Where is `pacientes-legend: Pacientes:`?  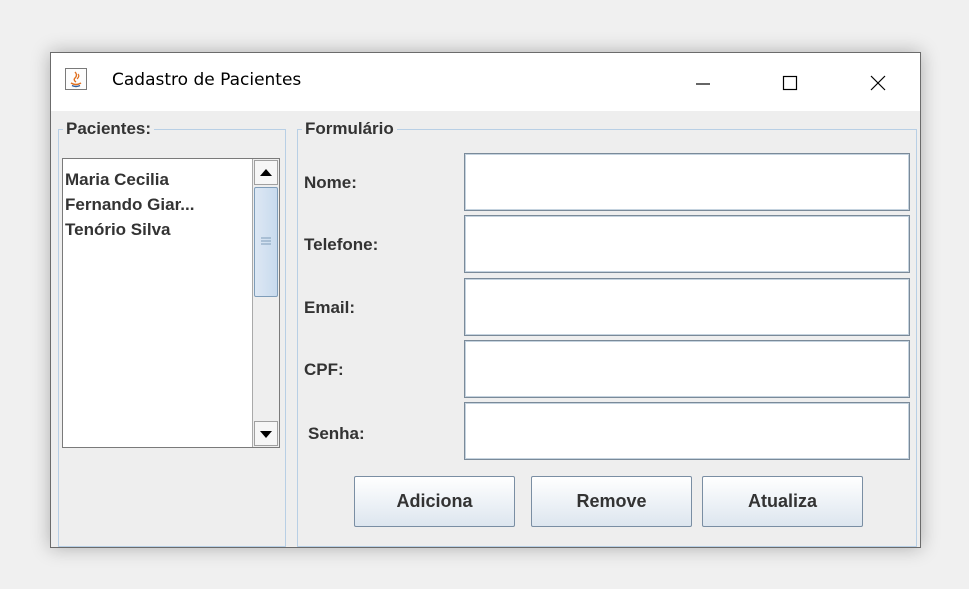
pacientes-legend: Pacientes: is located at coordinates (109, 129).